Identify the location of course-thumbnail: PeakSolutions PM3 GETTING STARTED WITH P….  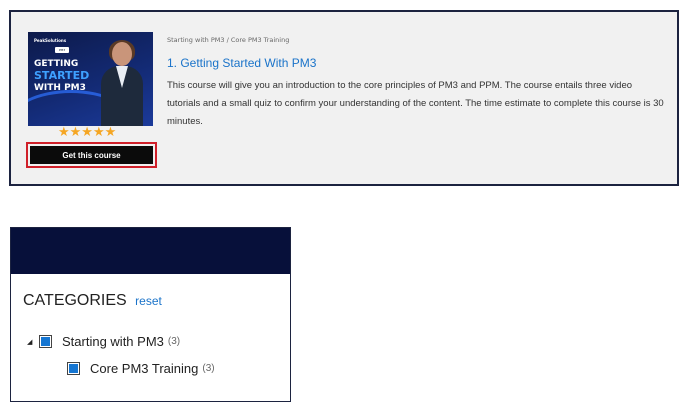
(90, 79).